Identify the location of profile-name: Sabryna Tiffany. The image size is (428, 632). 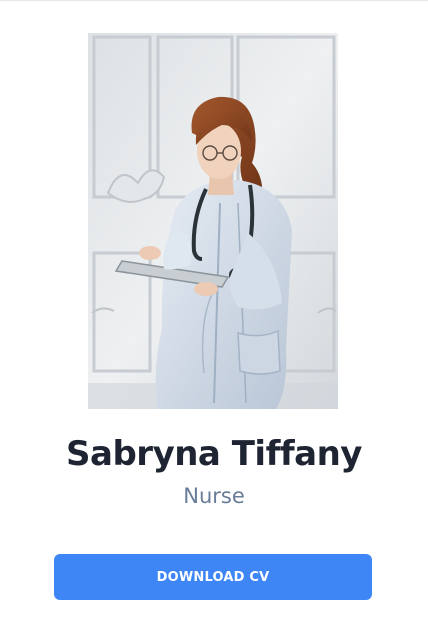
(214, 454).